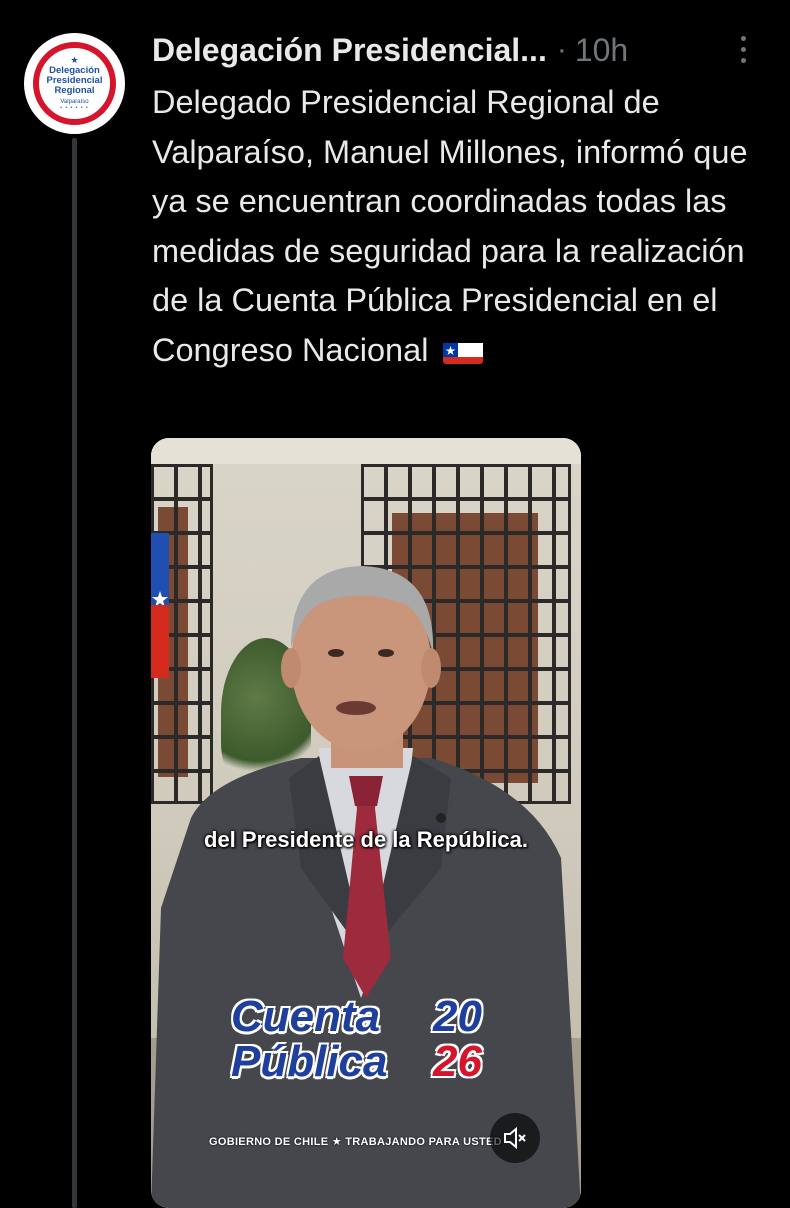 The height and width of the screenshot is (1208, 790). What do you see at coordinates (457, 1016) in the screenshot?
I see `logo-year-20: 20` at bounding box center [457, 1016].